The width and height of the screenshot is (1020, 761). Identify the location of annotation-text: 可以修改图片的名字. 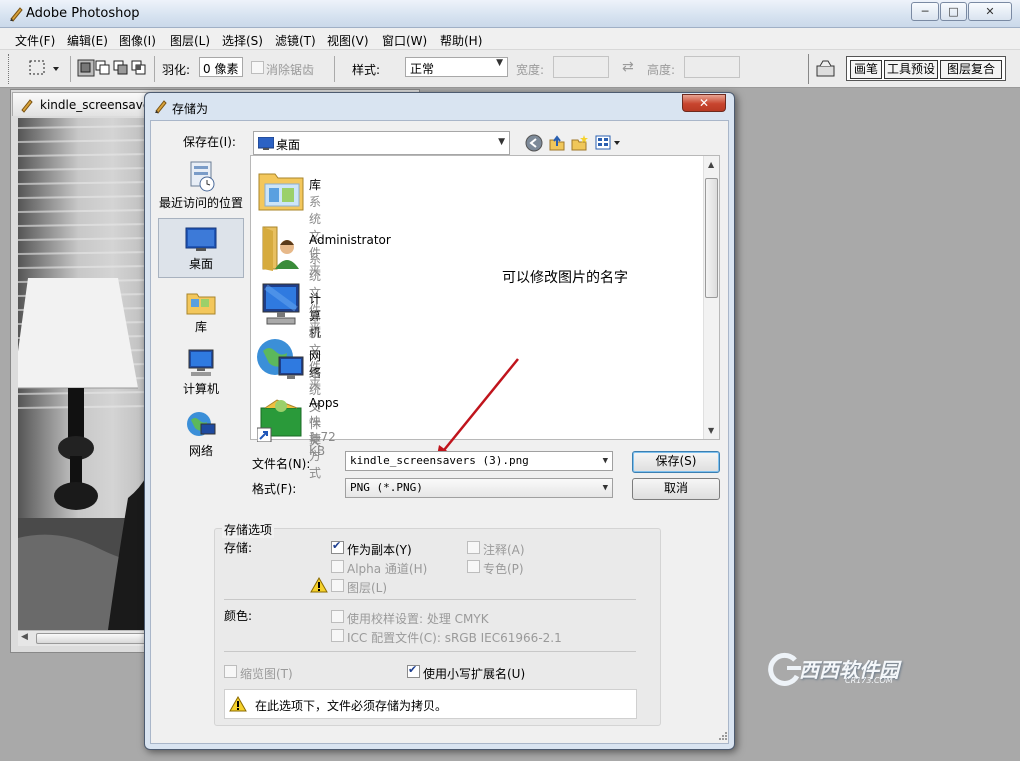
(565, 278).